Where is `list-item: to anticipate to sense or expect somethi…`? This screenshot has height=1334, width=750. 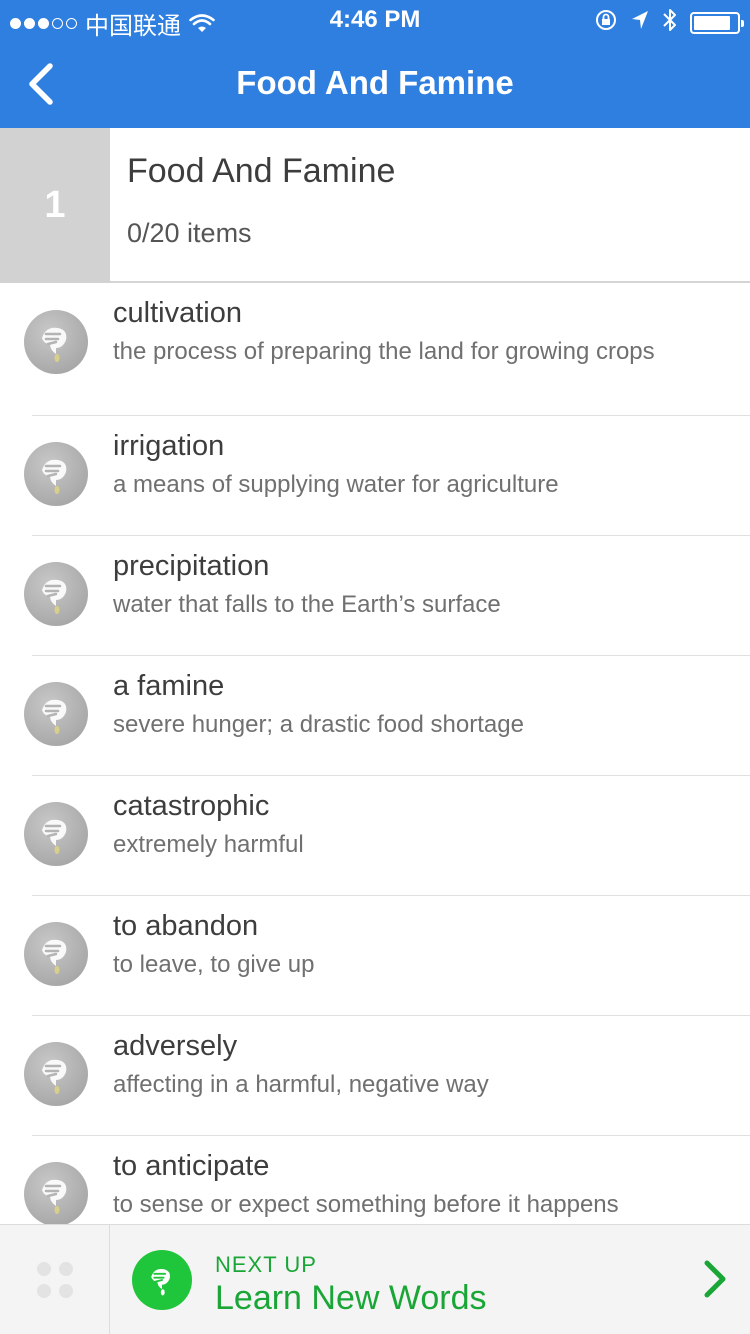 list-item: to anticipate to sense or expect somethi… is located at coordinates (375, 1180).